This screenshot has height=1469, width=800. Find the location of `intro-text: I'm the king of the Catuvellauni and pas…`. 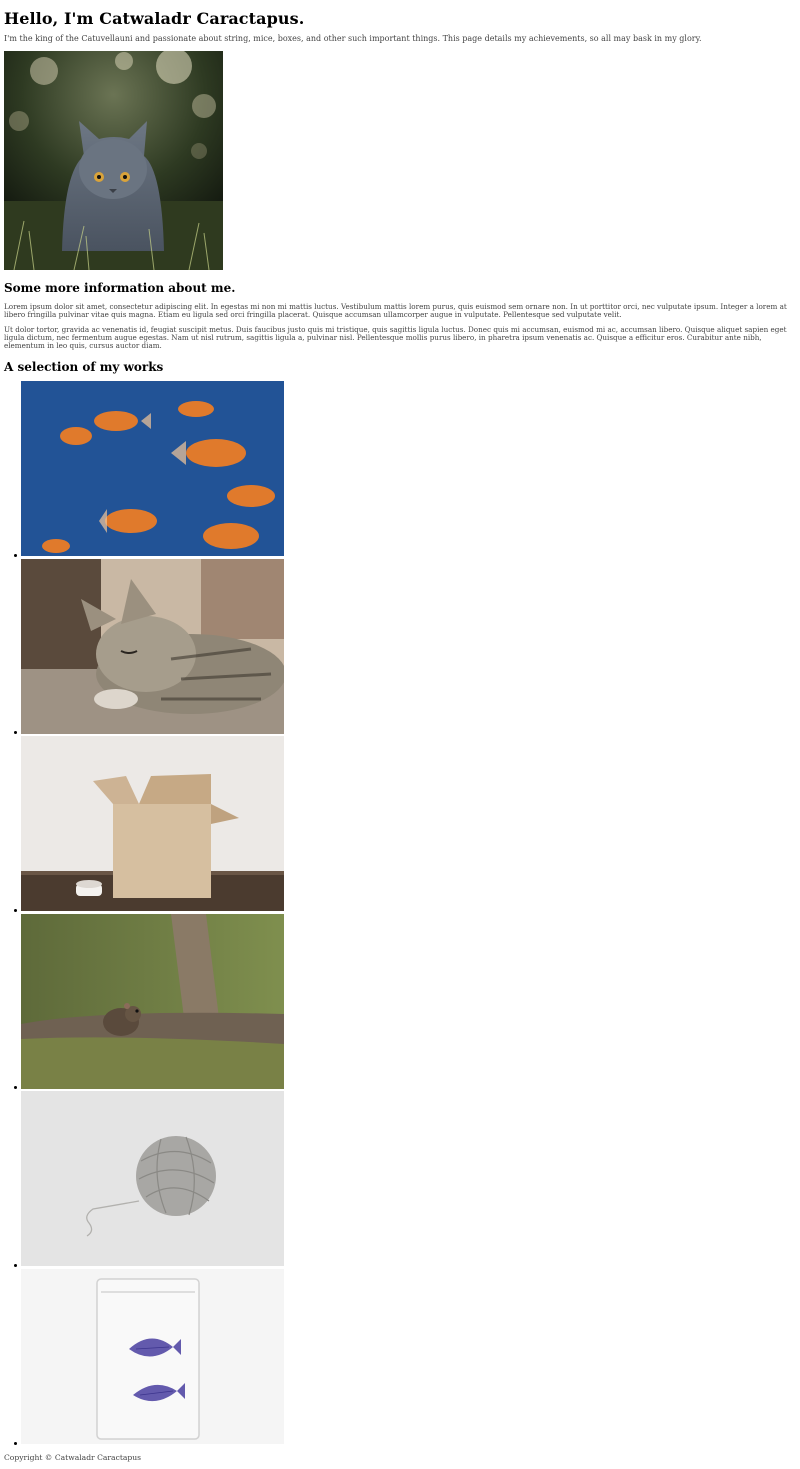

intro-text: I'm the king of the Catuvellauni and pas… is located at coordinates (353, 38).